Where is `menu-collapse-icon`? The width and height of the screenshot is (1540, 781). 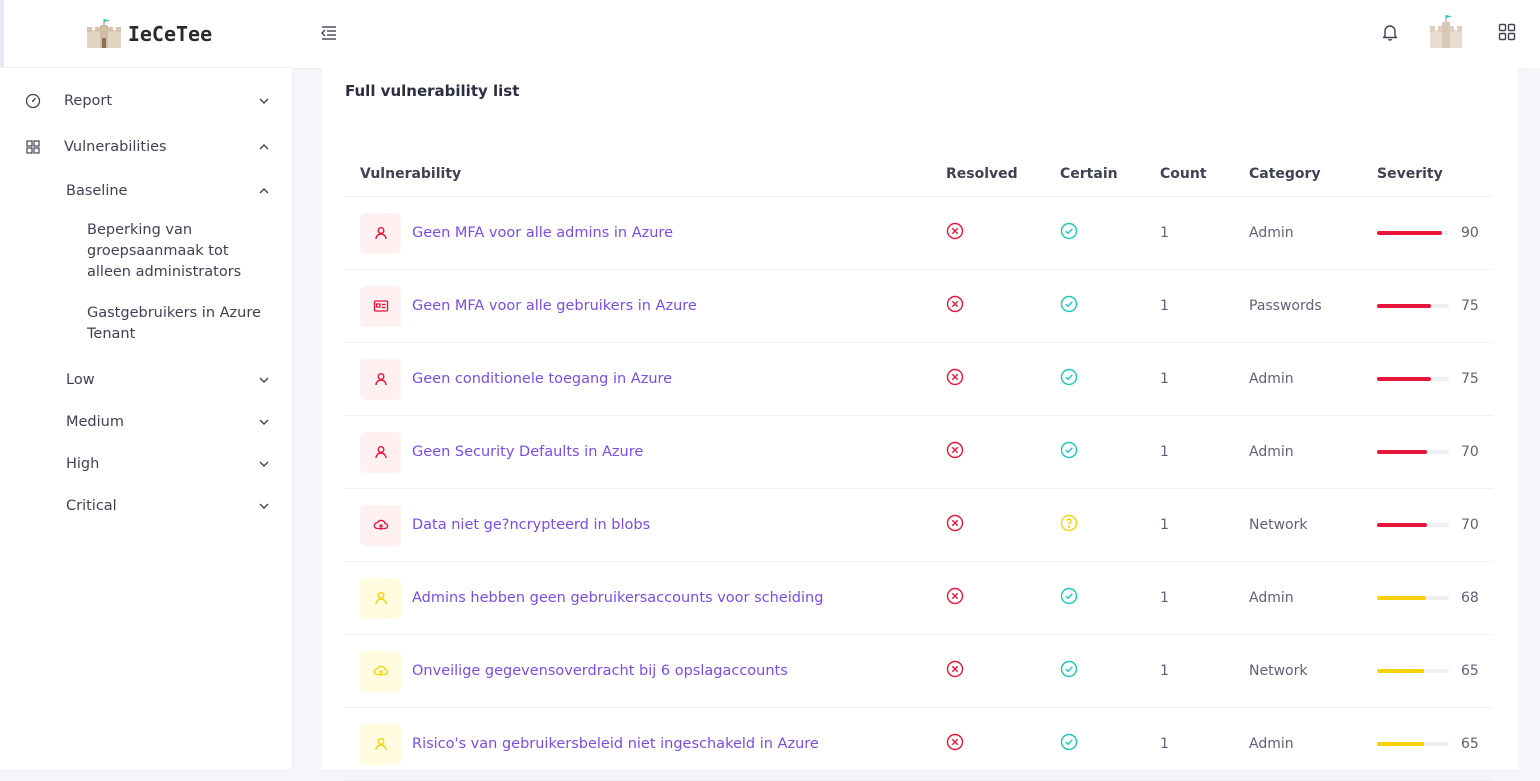 menu-collapse-icon is located at coordinates (329, 33).